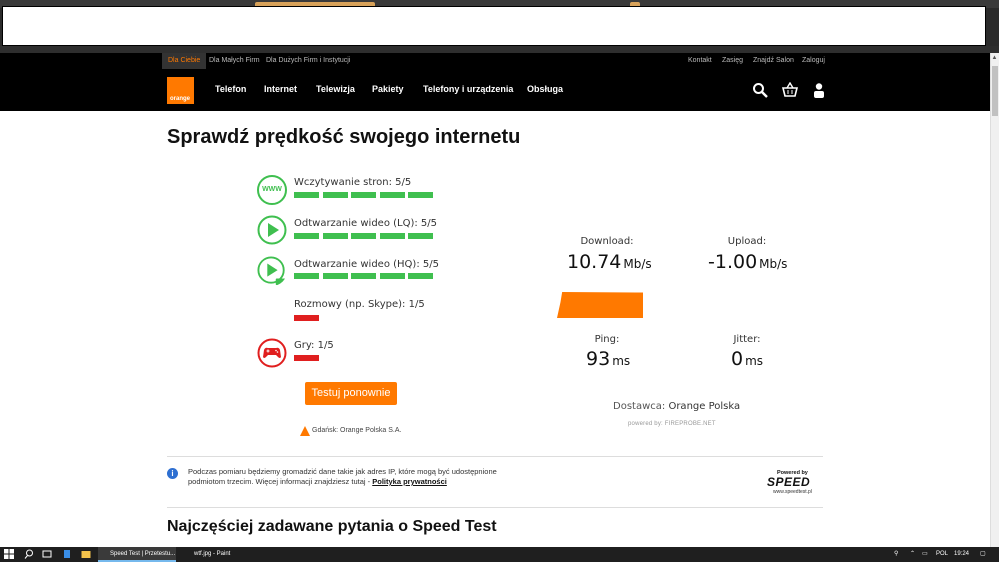 The width and height of the screenshot is (999, 562). What do you see at coordinates (792, 492) in the screenshot?
I see `speedtest-url: www.speedtest.pl` at bounding box center [792, 492].